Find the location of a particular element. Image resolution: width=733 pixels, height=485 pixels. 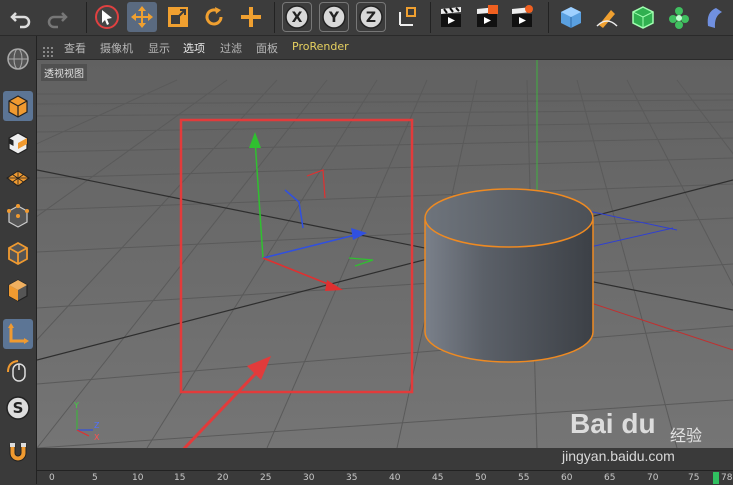

points-cube-icon is located at coordinates (18, 216).